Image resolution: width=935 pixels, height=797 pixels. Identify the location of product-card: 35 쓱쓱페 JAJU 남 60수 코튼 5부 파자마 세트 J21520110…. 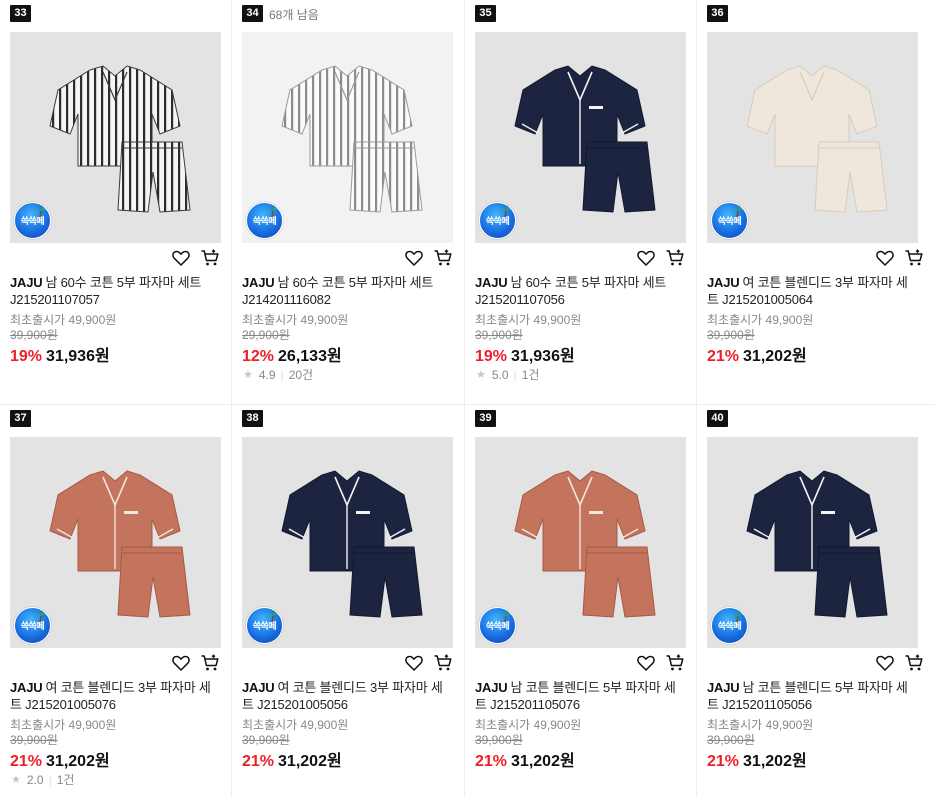
(581, 202).